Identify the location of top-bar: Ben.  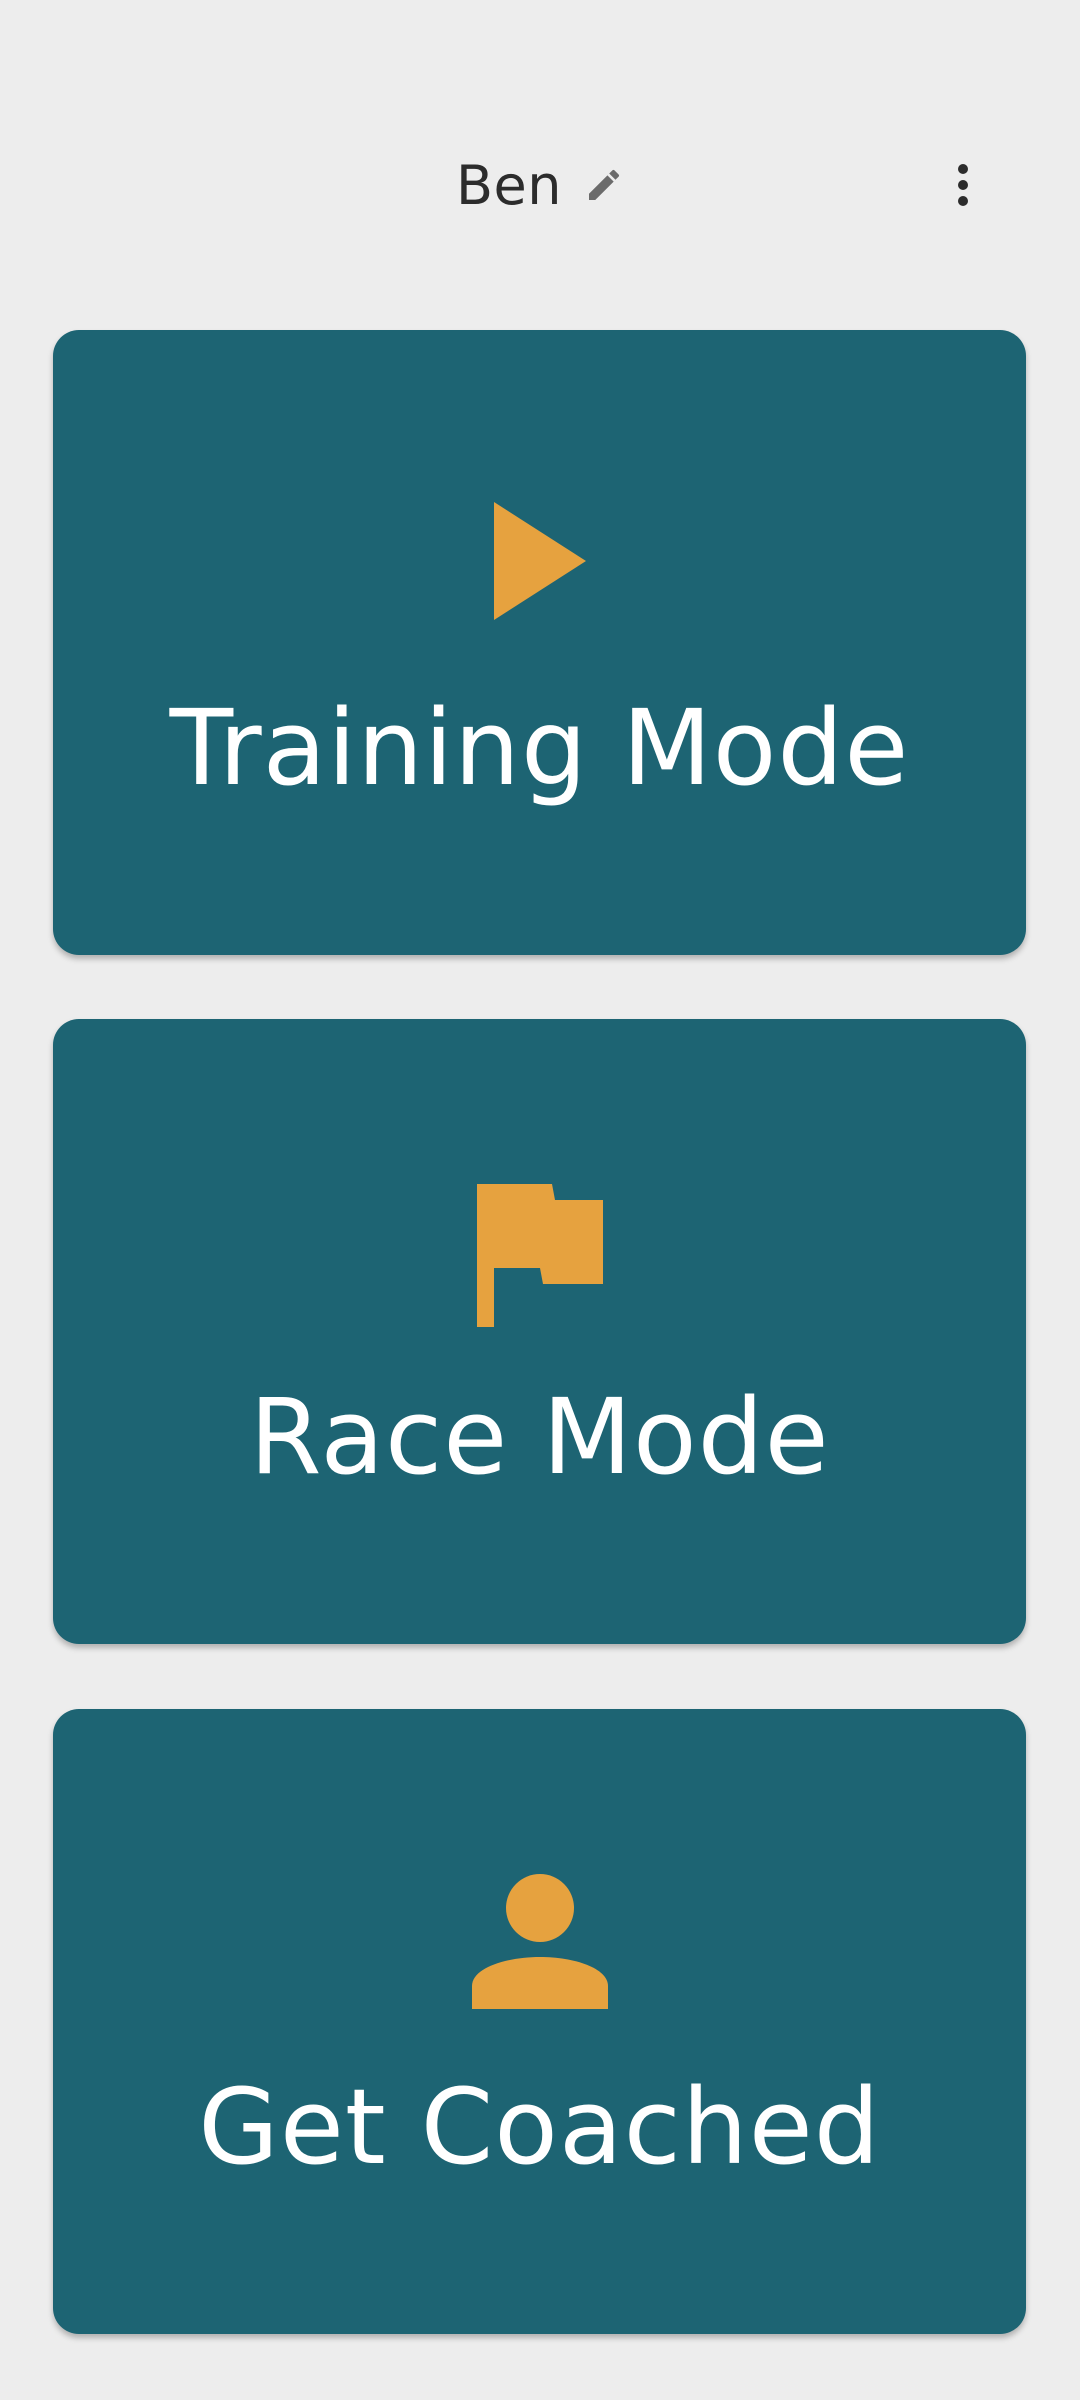
(540, 150).